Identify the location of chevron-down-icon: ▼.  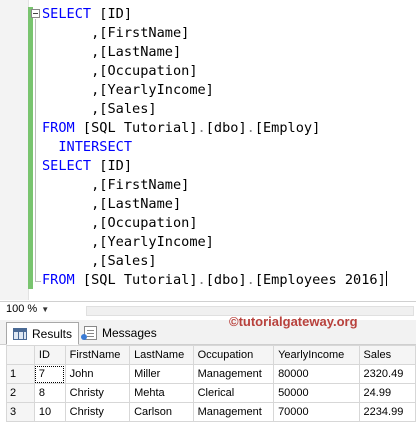
(45, 309).